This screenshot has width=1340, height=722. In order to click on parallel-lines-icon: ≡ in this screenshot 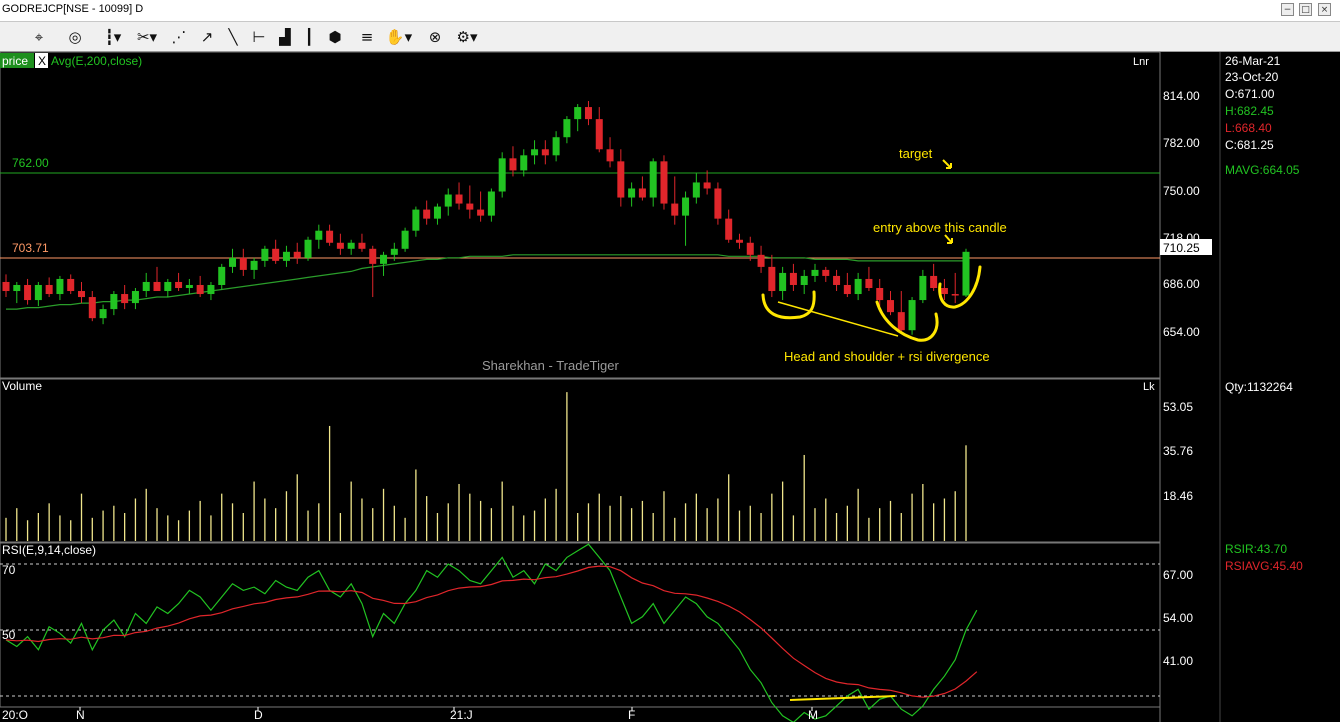, I will do `click(367, 37)`.